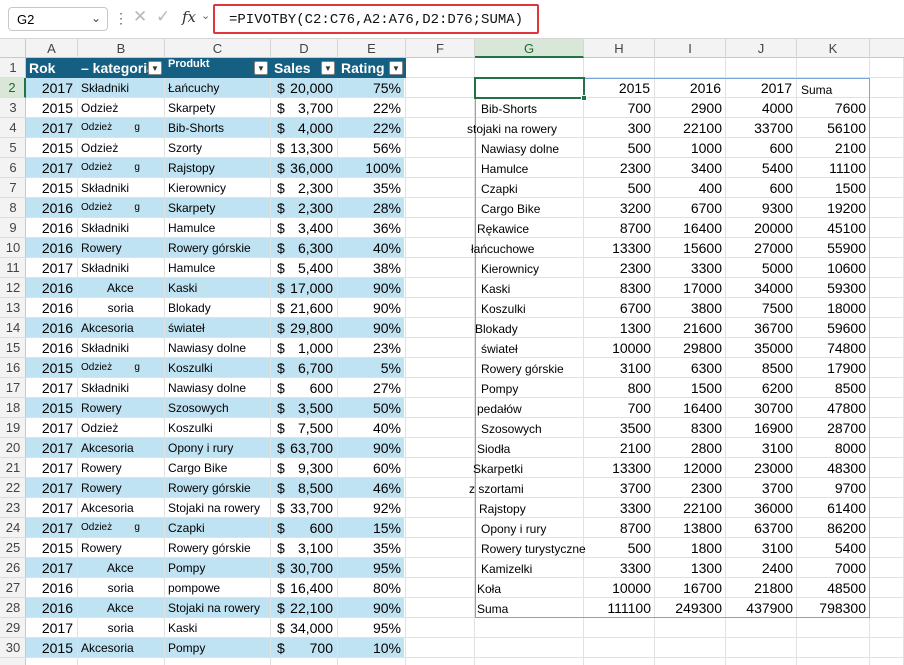 The width and height of the screenshot is (904, 665). Describe the element at coordinates (690, 428) in the screenshot. I see `pivot-value-cell: 8300` at that location.